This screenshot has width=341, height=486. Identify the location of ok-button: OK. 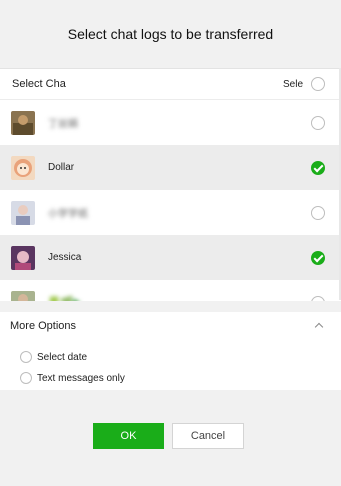
(128, 436).